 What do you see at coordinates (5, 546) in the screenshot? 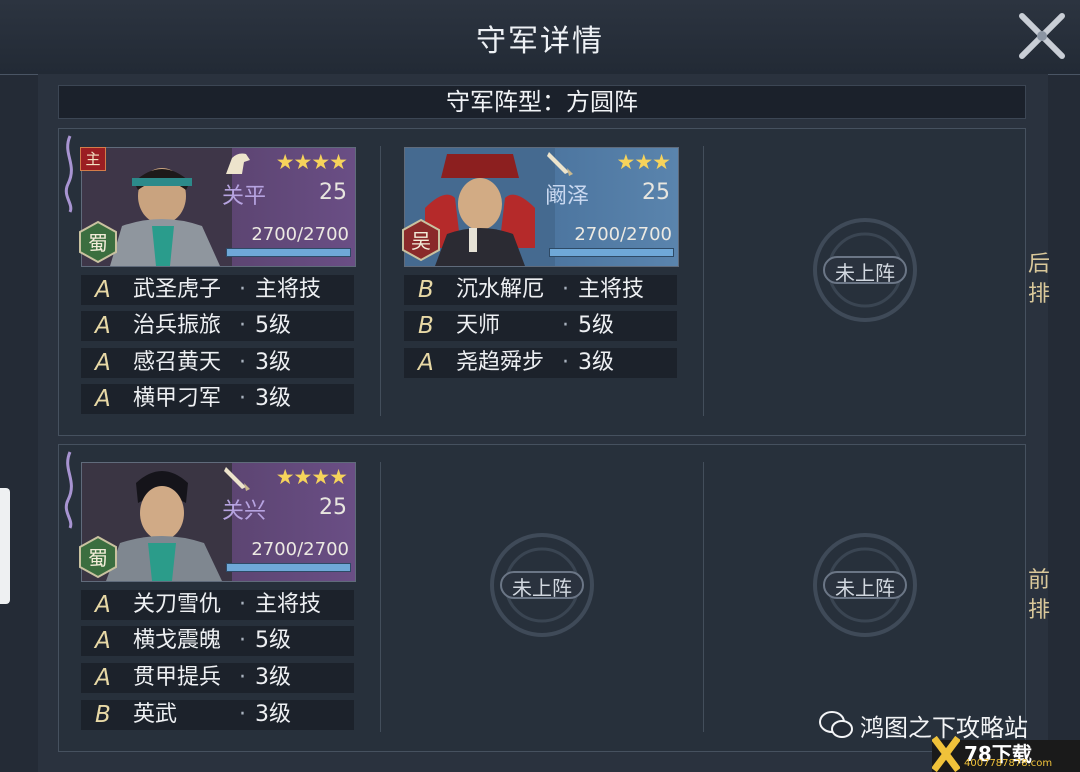
I see `side-handle` at bounding box center [5, 546].